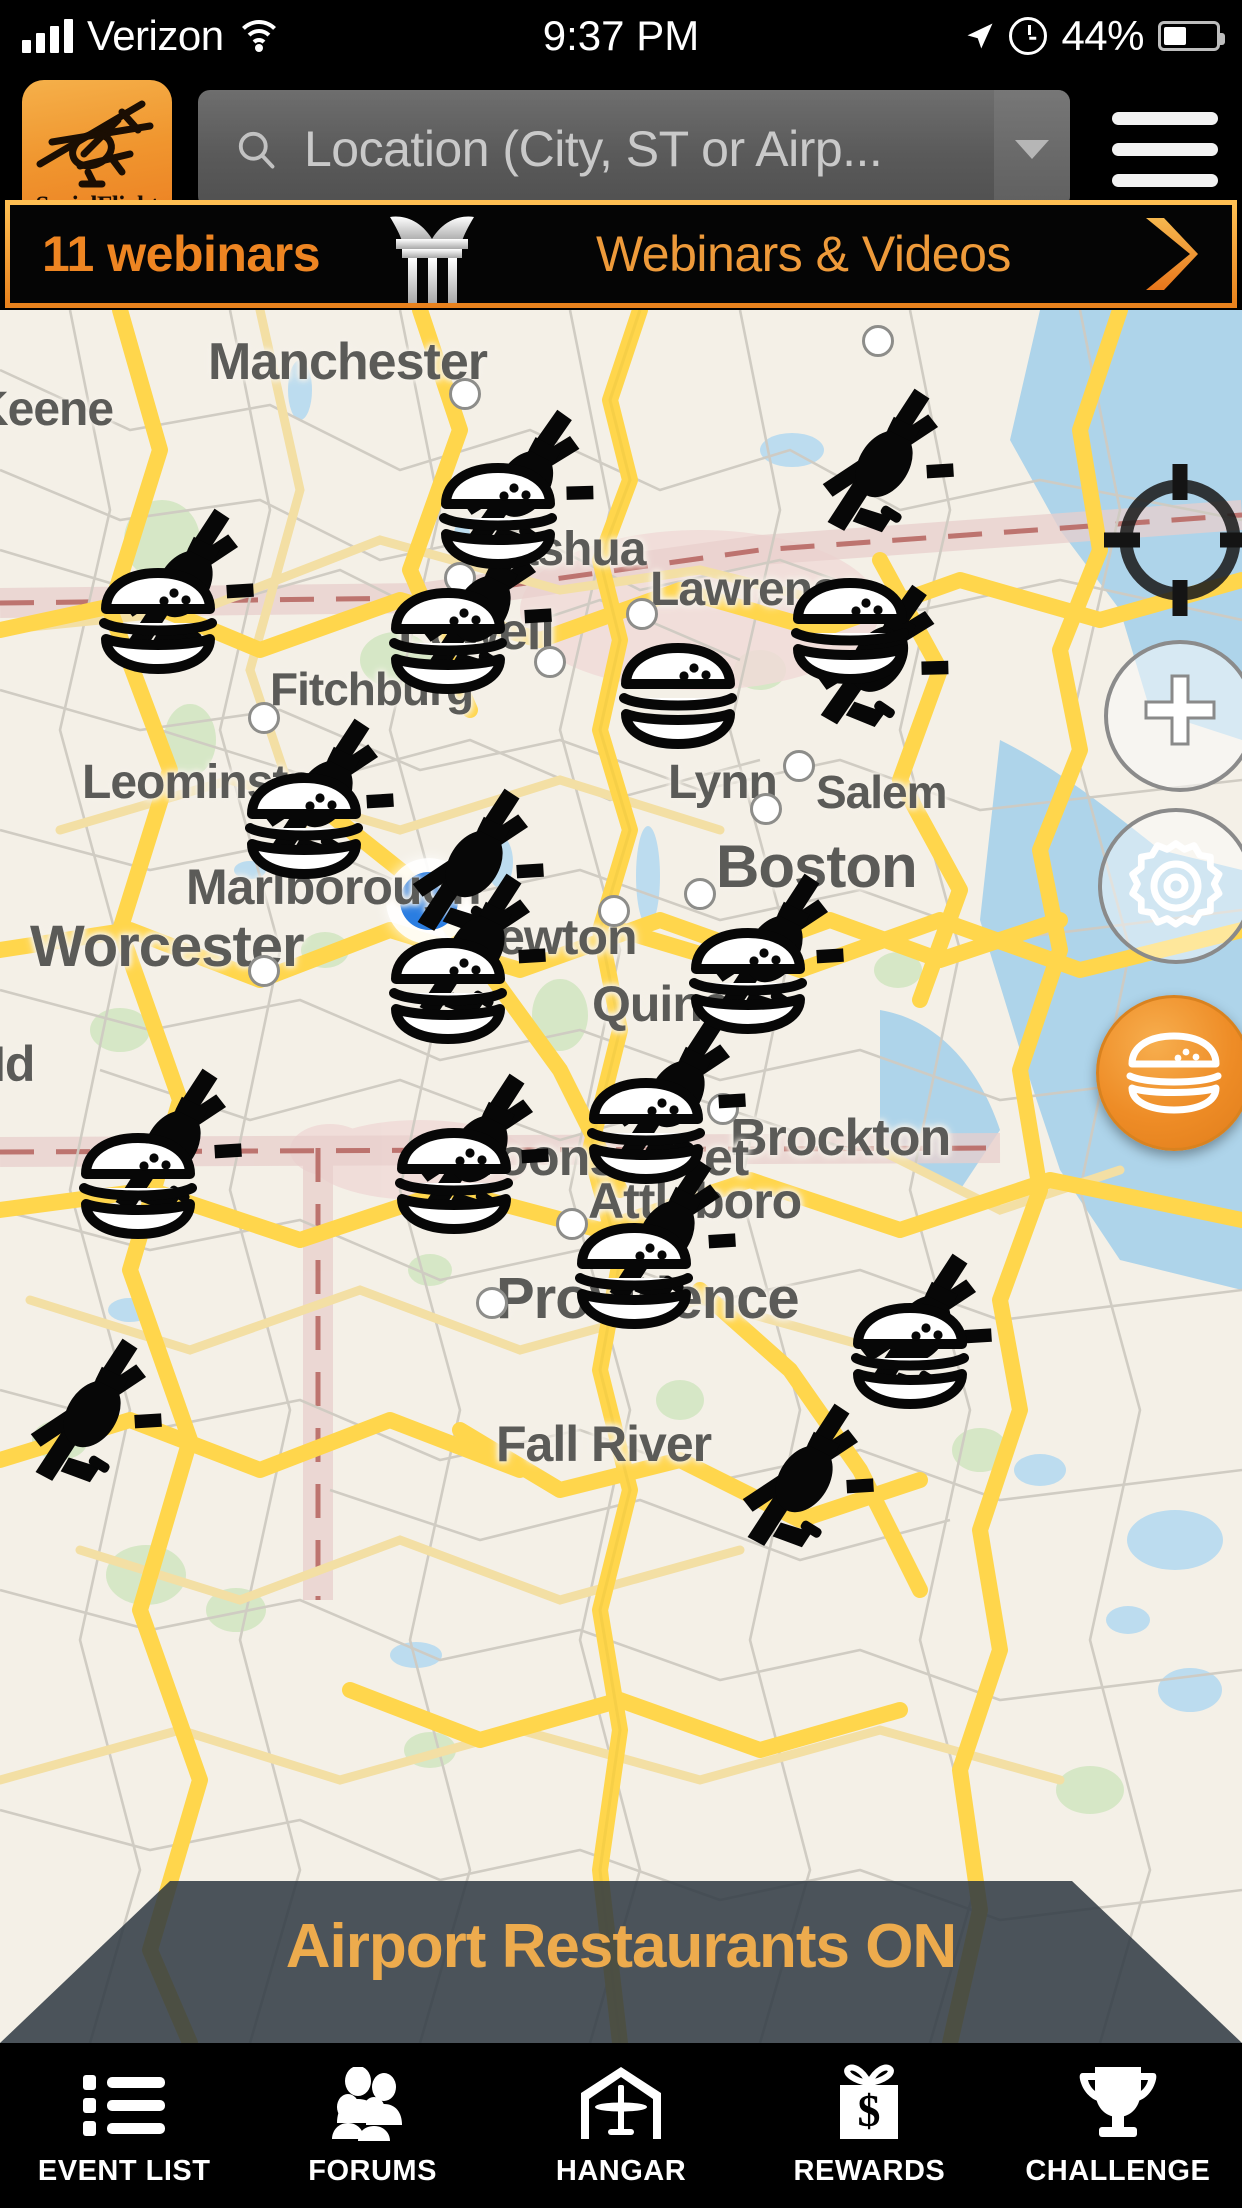 The height and width of the screenshot is (2208, 1242). I want to click on clock-label: 9:37 PM, so click(621, 35).